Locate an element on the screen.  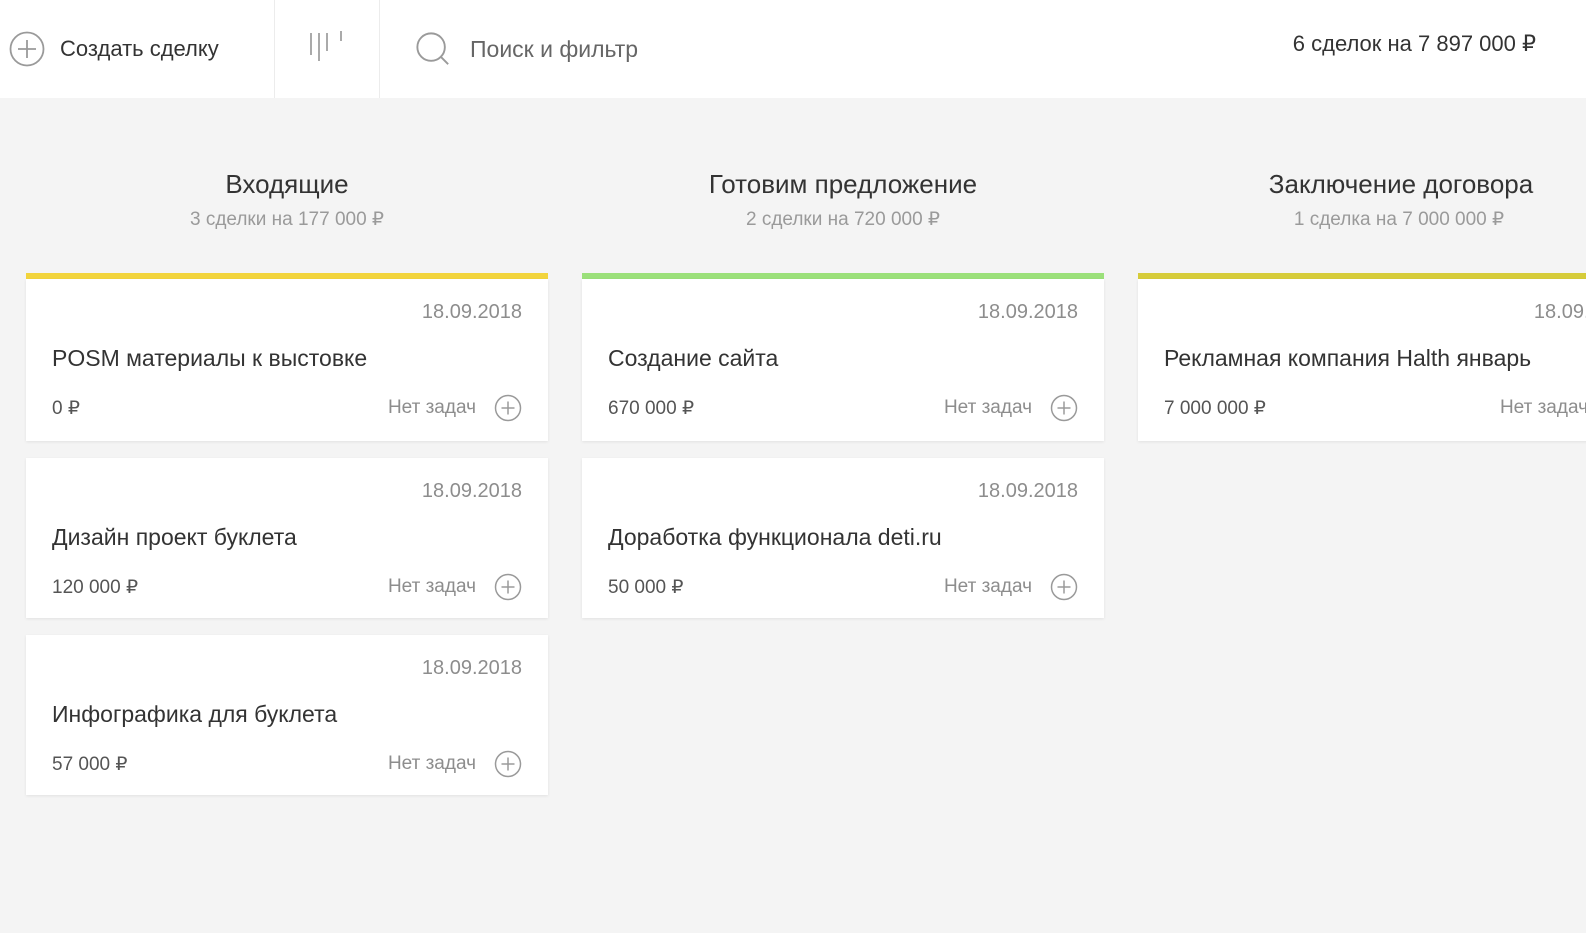
top-toolbar: Создать сделку 6 сделок на 7 897 0 is located at coordinates (793, 49).